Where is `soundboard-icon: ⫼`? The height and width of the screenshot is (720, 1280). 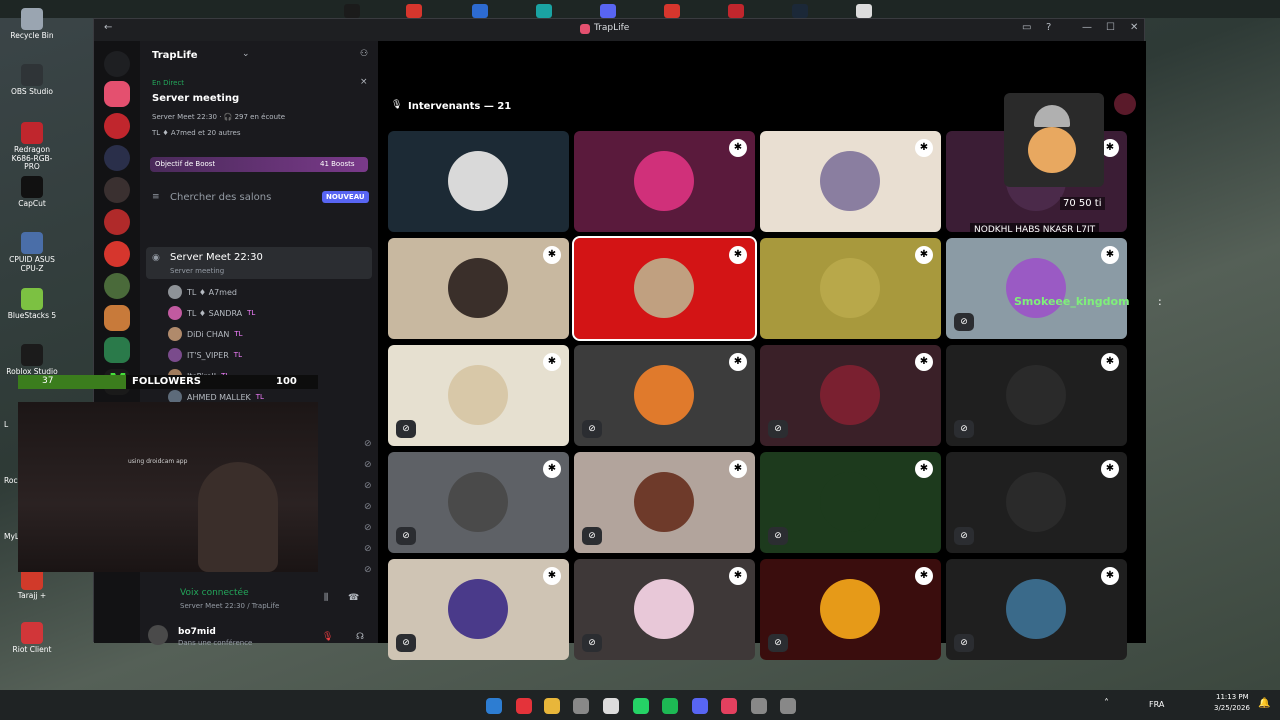 soundboard-icon: ⫼ is located at coordinates (326, 598).